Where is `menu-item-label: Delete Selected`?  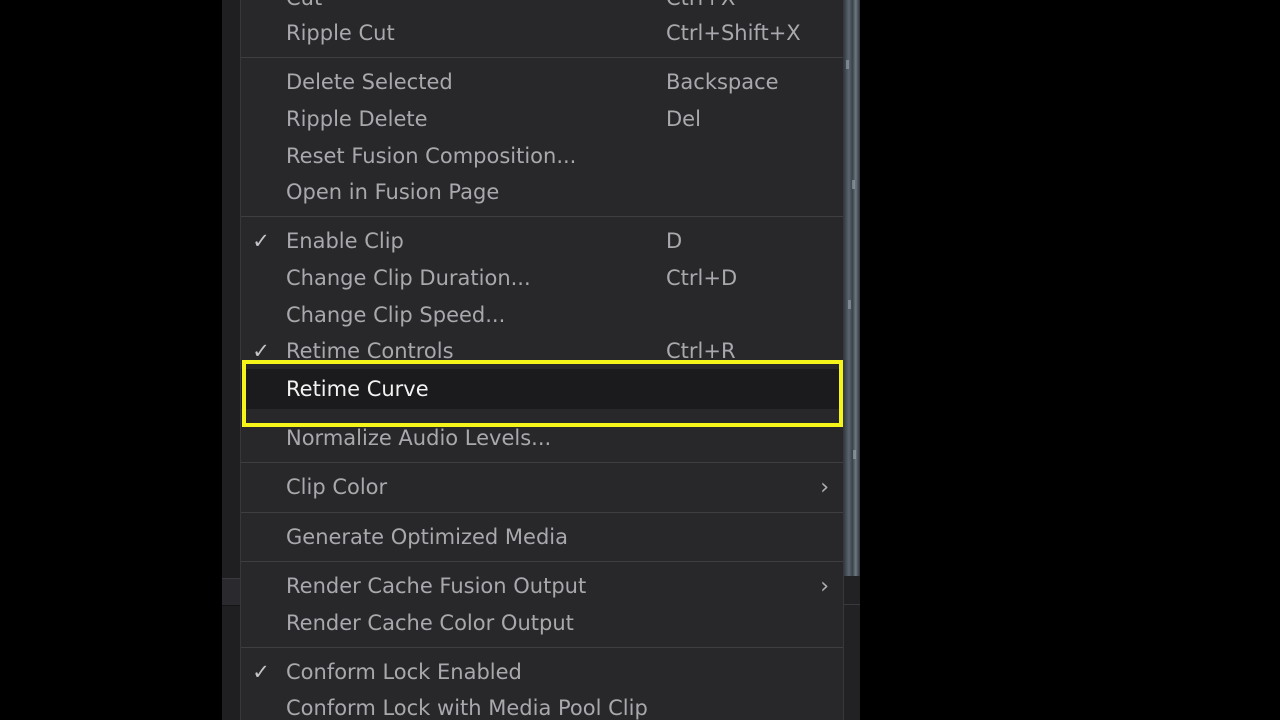
menu-item-label: Delete Selected is located at coordinates (369, 82).